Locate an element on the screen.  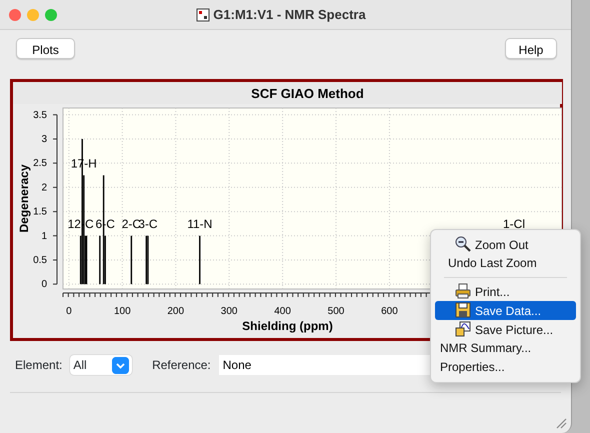
x-tick-label: 200 is located at coordinates (175, 311).